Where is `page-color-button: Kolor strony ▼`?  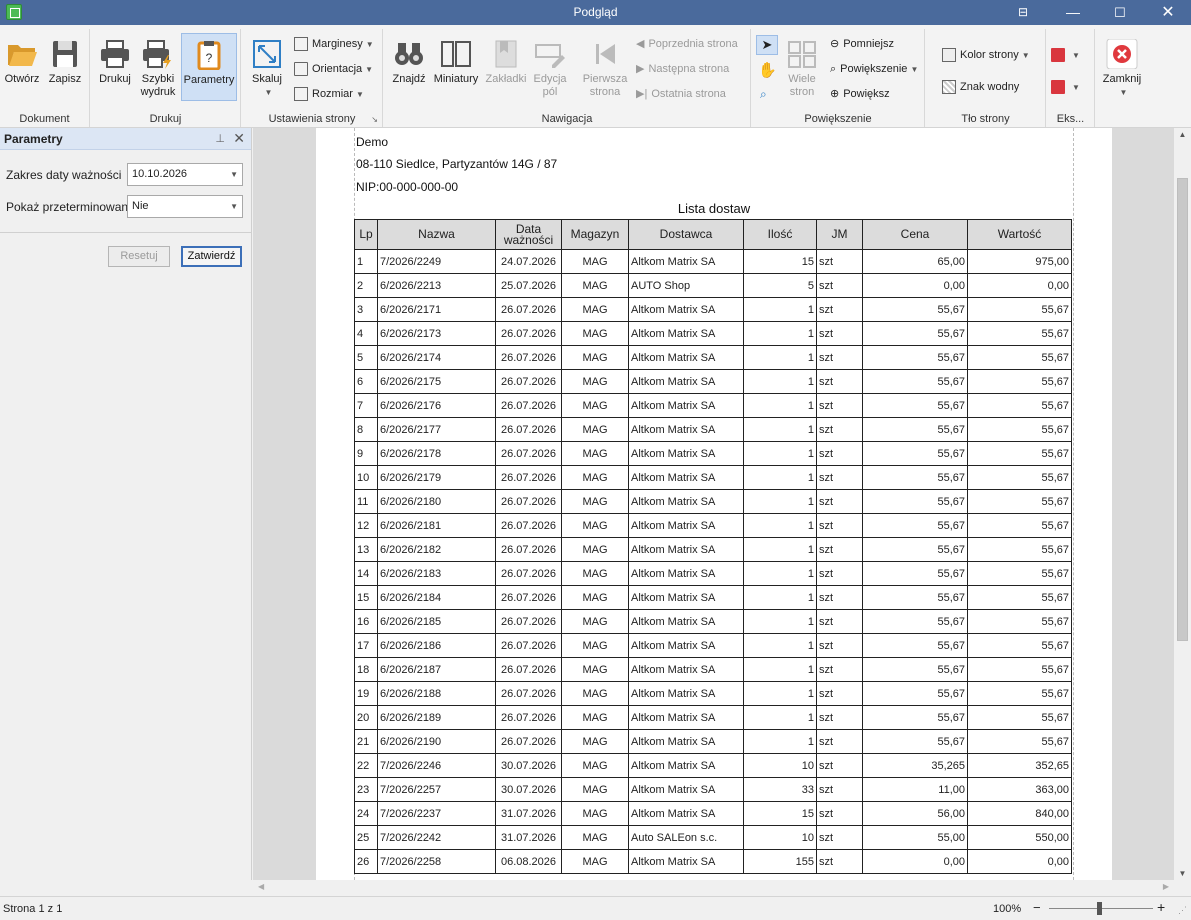
page-color-button: Kolor strony ▼ is located at coordinates (986, 55).